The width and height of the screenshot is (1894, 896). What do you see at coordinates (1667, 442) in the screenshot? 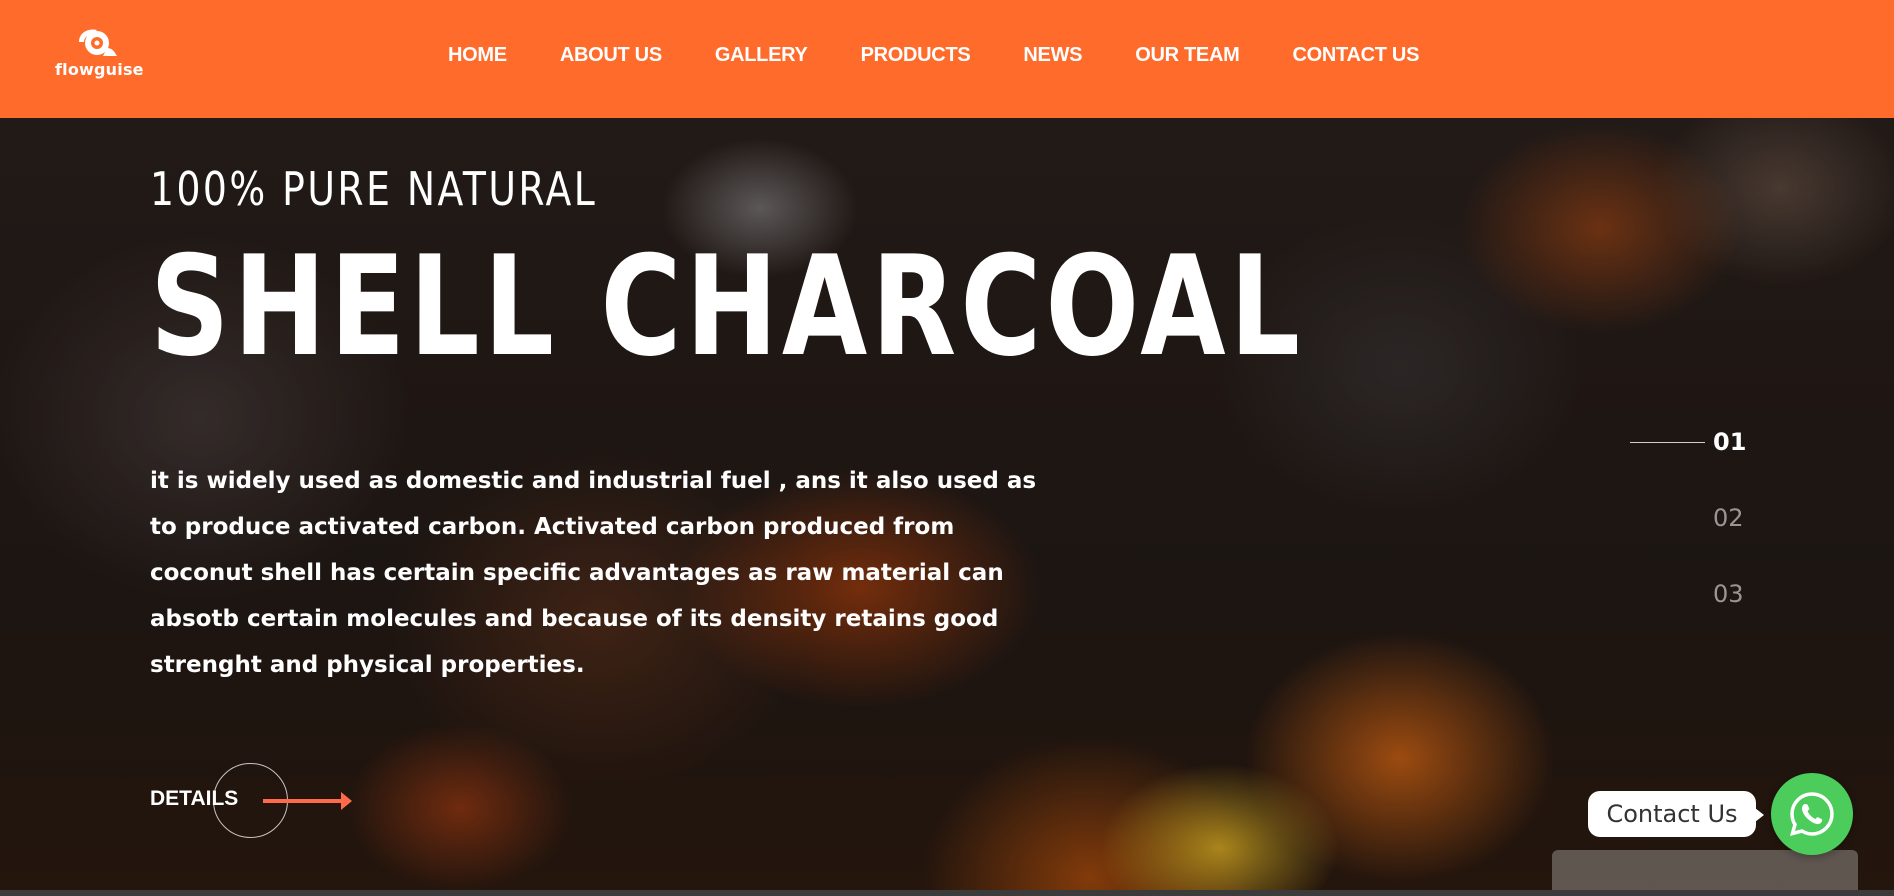
I see `pager-active-line` at bounding box center [1667, 442].